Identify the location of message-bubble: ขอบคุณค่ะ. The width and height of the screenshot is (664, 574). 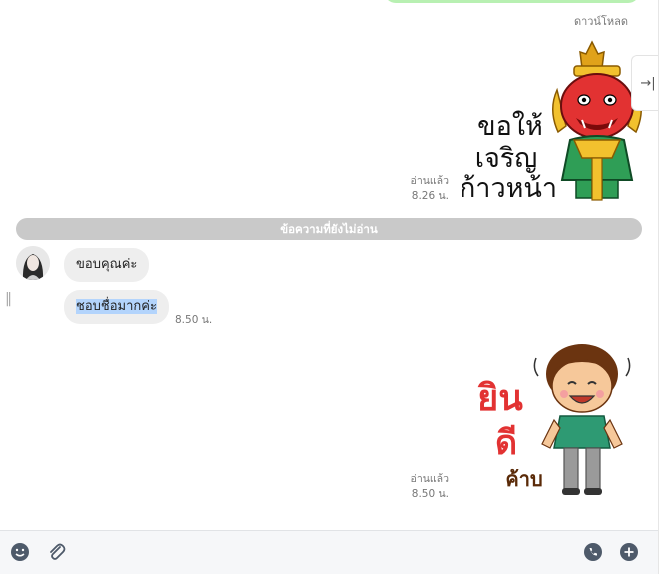
(107, 265).